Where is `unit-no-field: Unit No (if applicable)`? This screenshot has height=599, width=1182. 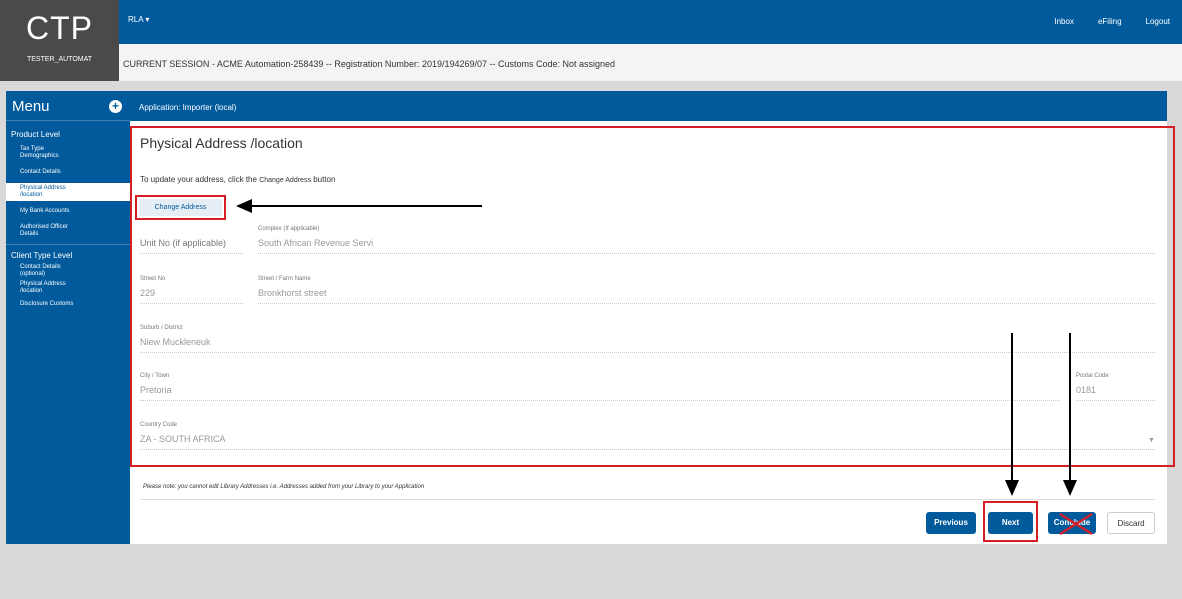 unit-no-field: Unit No (if applicable) is located at coordinates (191, 240).